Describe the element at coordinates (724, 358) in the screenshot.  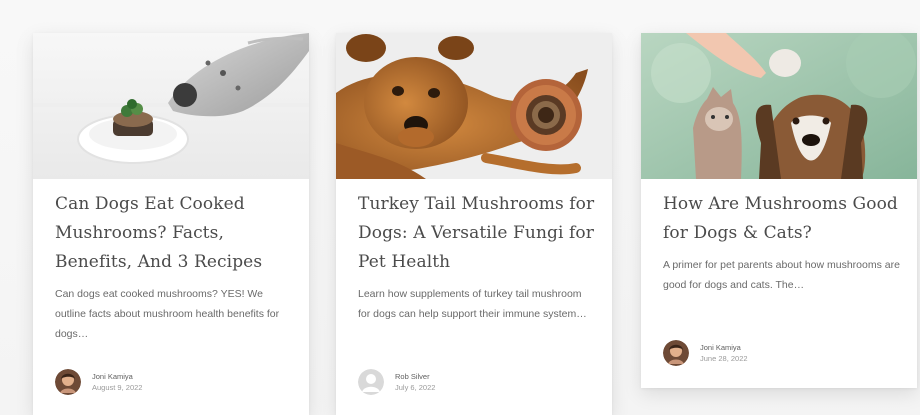
I see `post-date: June 28, 2022` at that location.